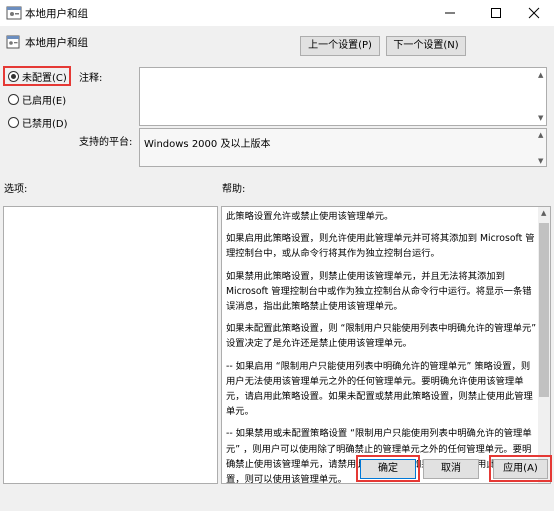  What do you see at coordinates (450, 13) in the screenshot?
I see `minimize-icon` at bounding box center [450, 13].